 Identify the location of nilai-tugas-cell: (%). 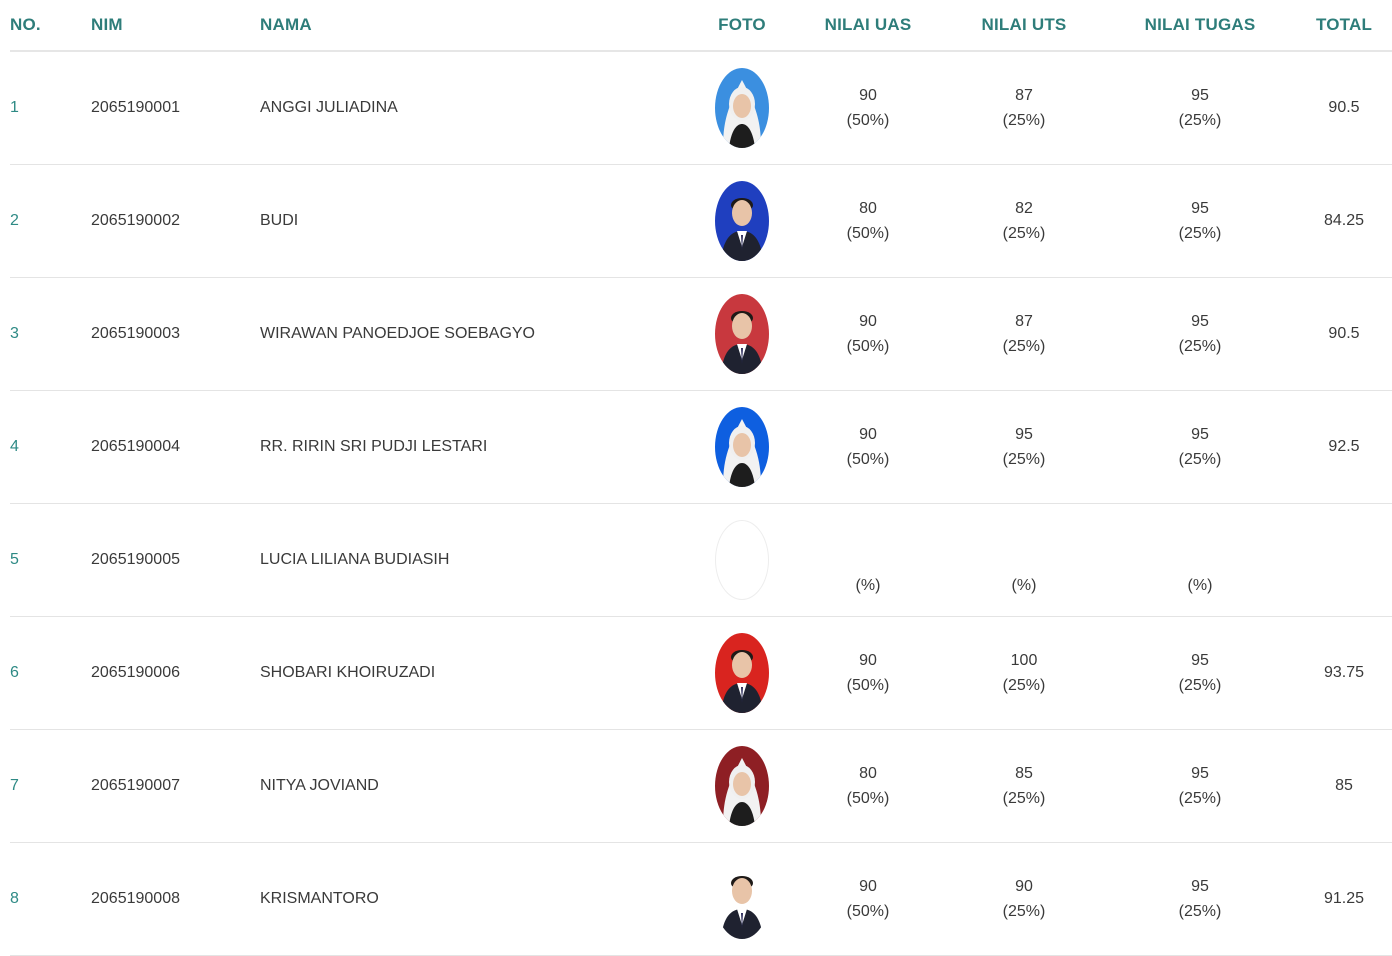
(1200, 560).